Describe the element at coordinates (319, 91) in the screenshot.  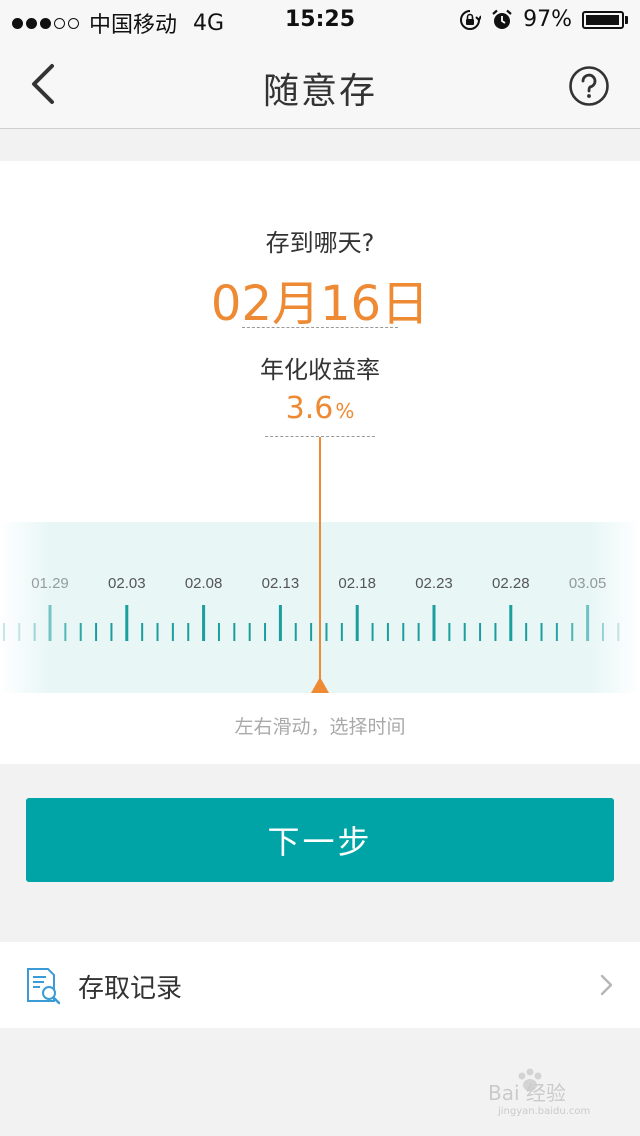
I see `page-title: 随意存` at that location.